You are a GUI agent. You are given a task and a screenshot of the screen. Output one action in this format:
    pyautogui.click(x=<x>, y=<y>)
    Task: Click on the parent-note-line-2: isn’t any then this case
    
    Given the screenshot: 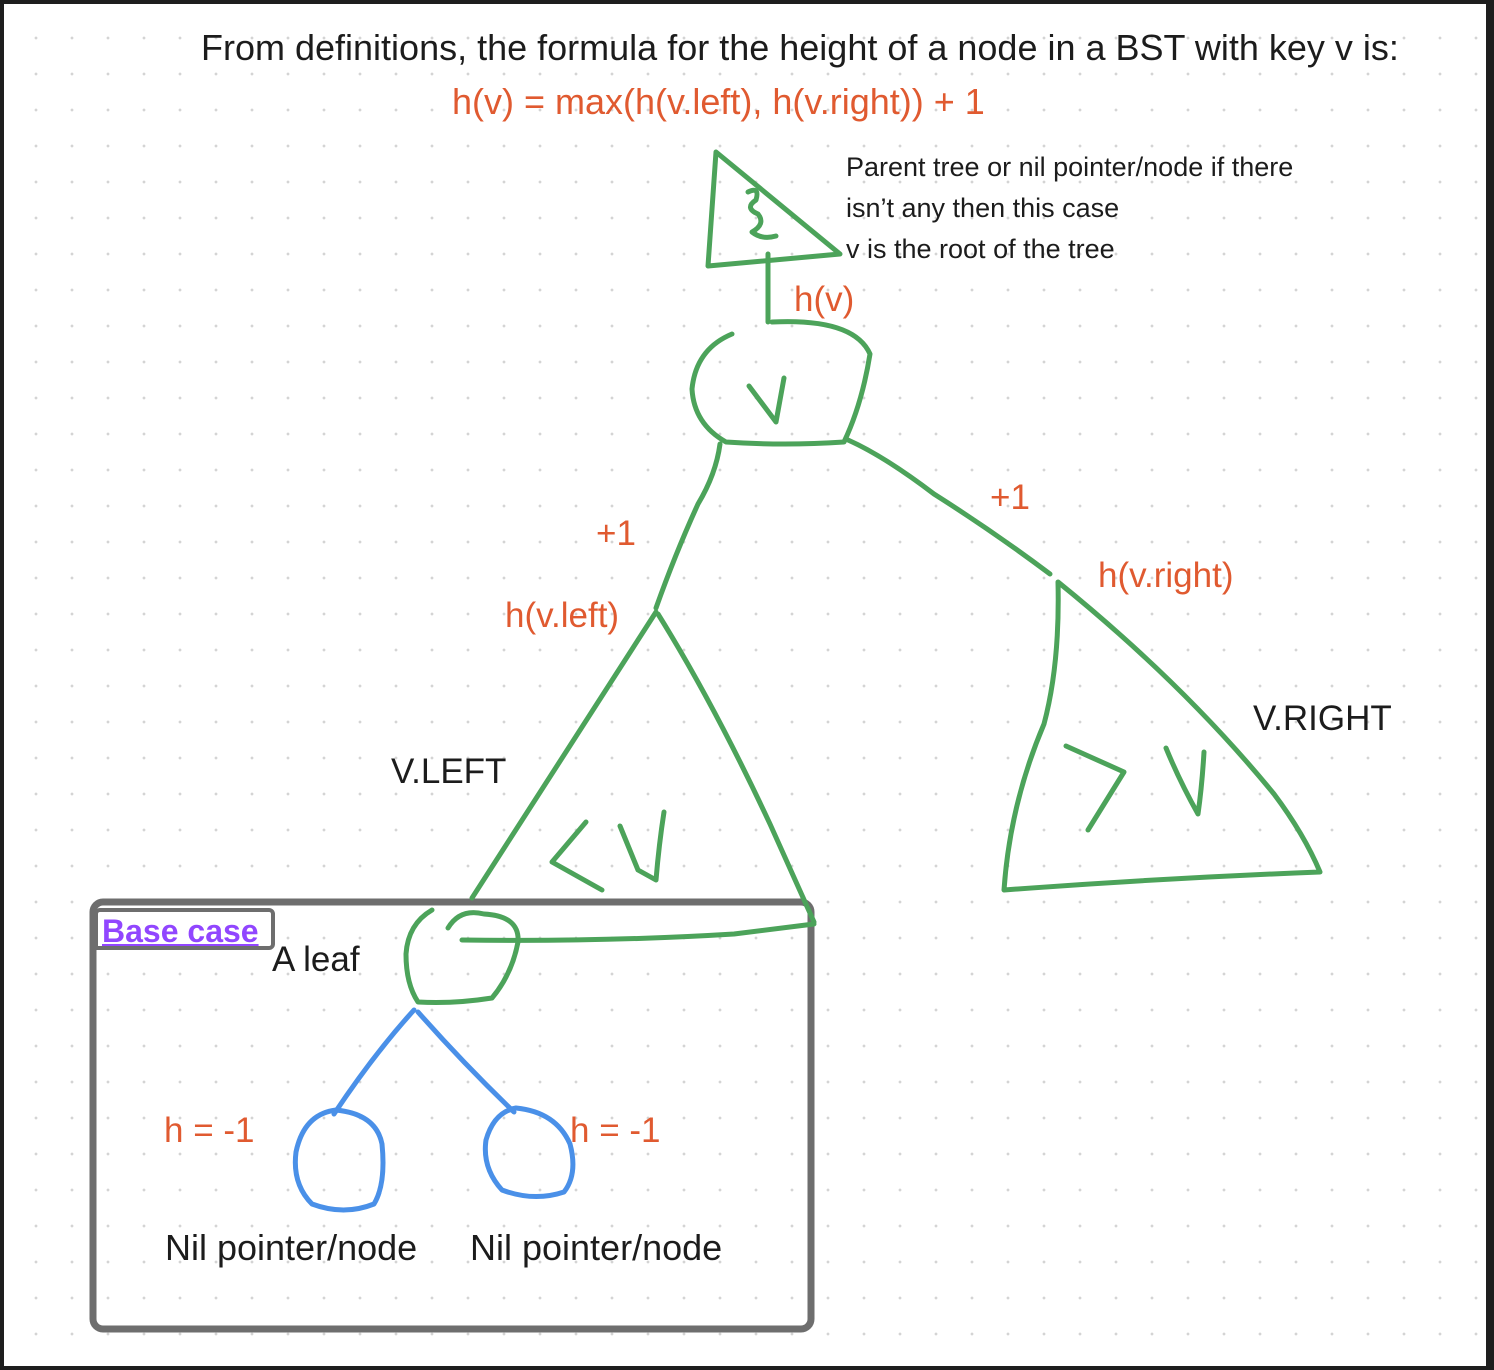 What is the action you would take?
    pyautogui.click(x=983, y=208)
    